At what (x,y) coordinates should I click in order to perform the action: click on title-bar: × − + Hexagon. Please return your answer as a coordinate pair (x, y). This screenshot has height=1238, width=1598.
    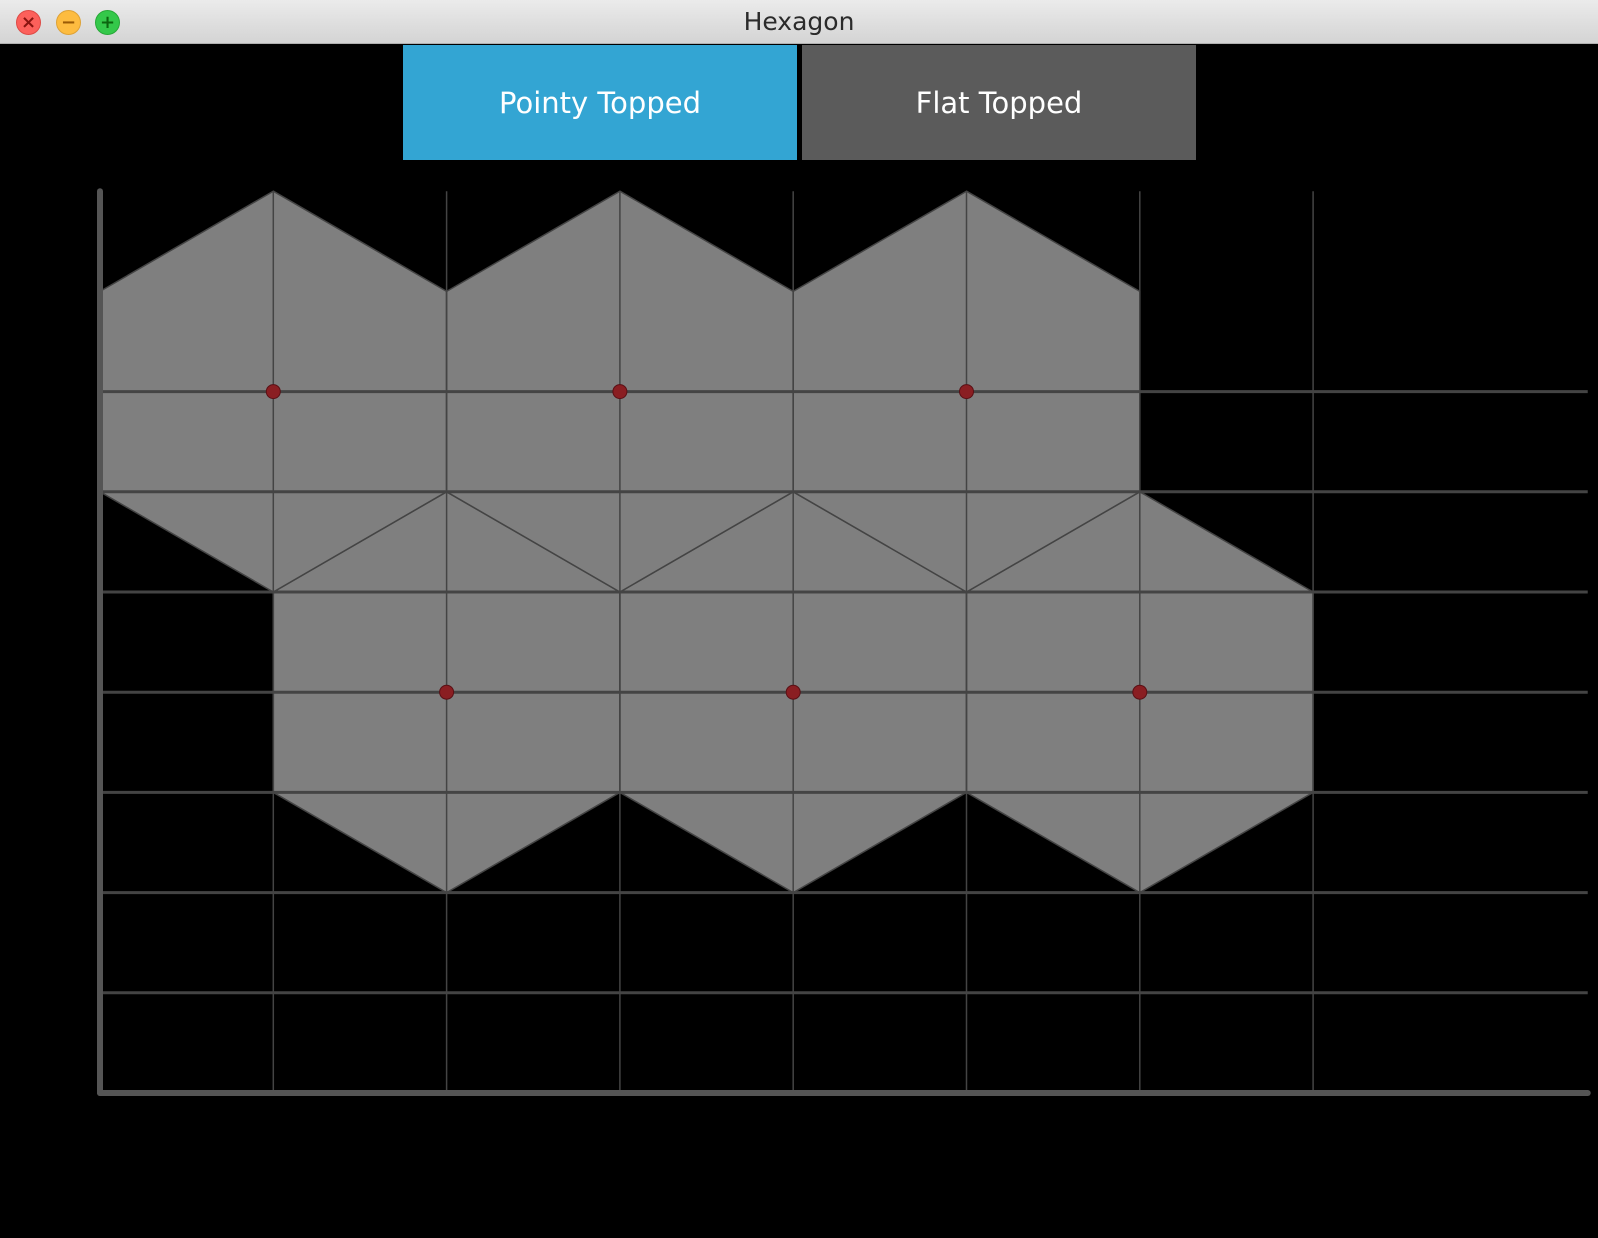
    Looking at the image, I should click on (799, 22).